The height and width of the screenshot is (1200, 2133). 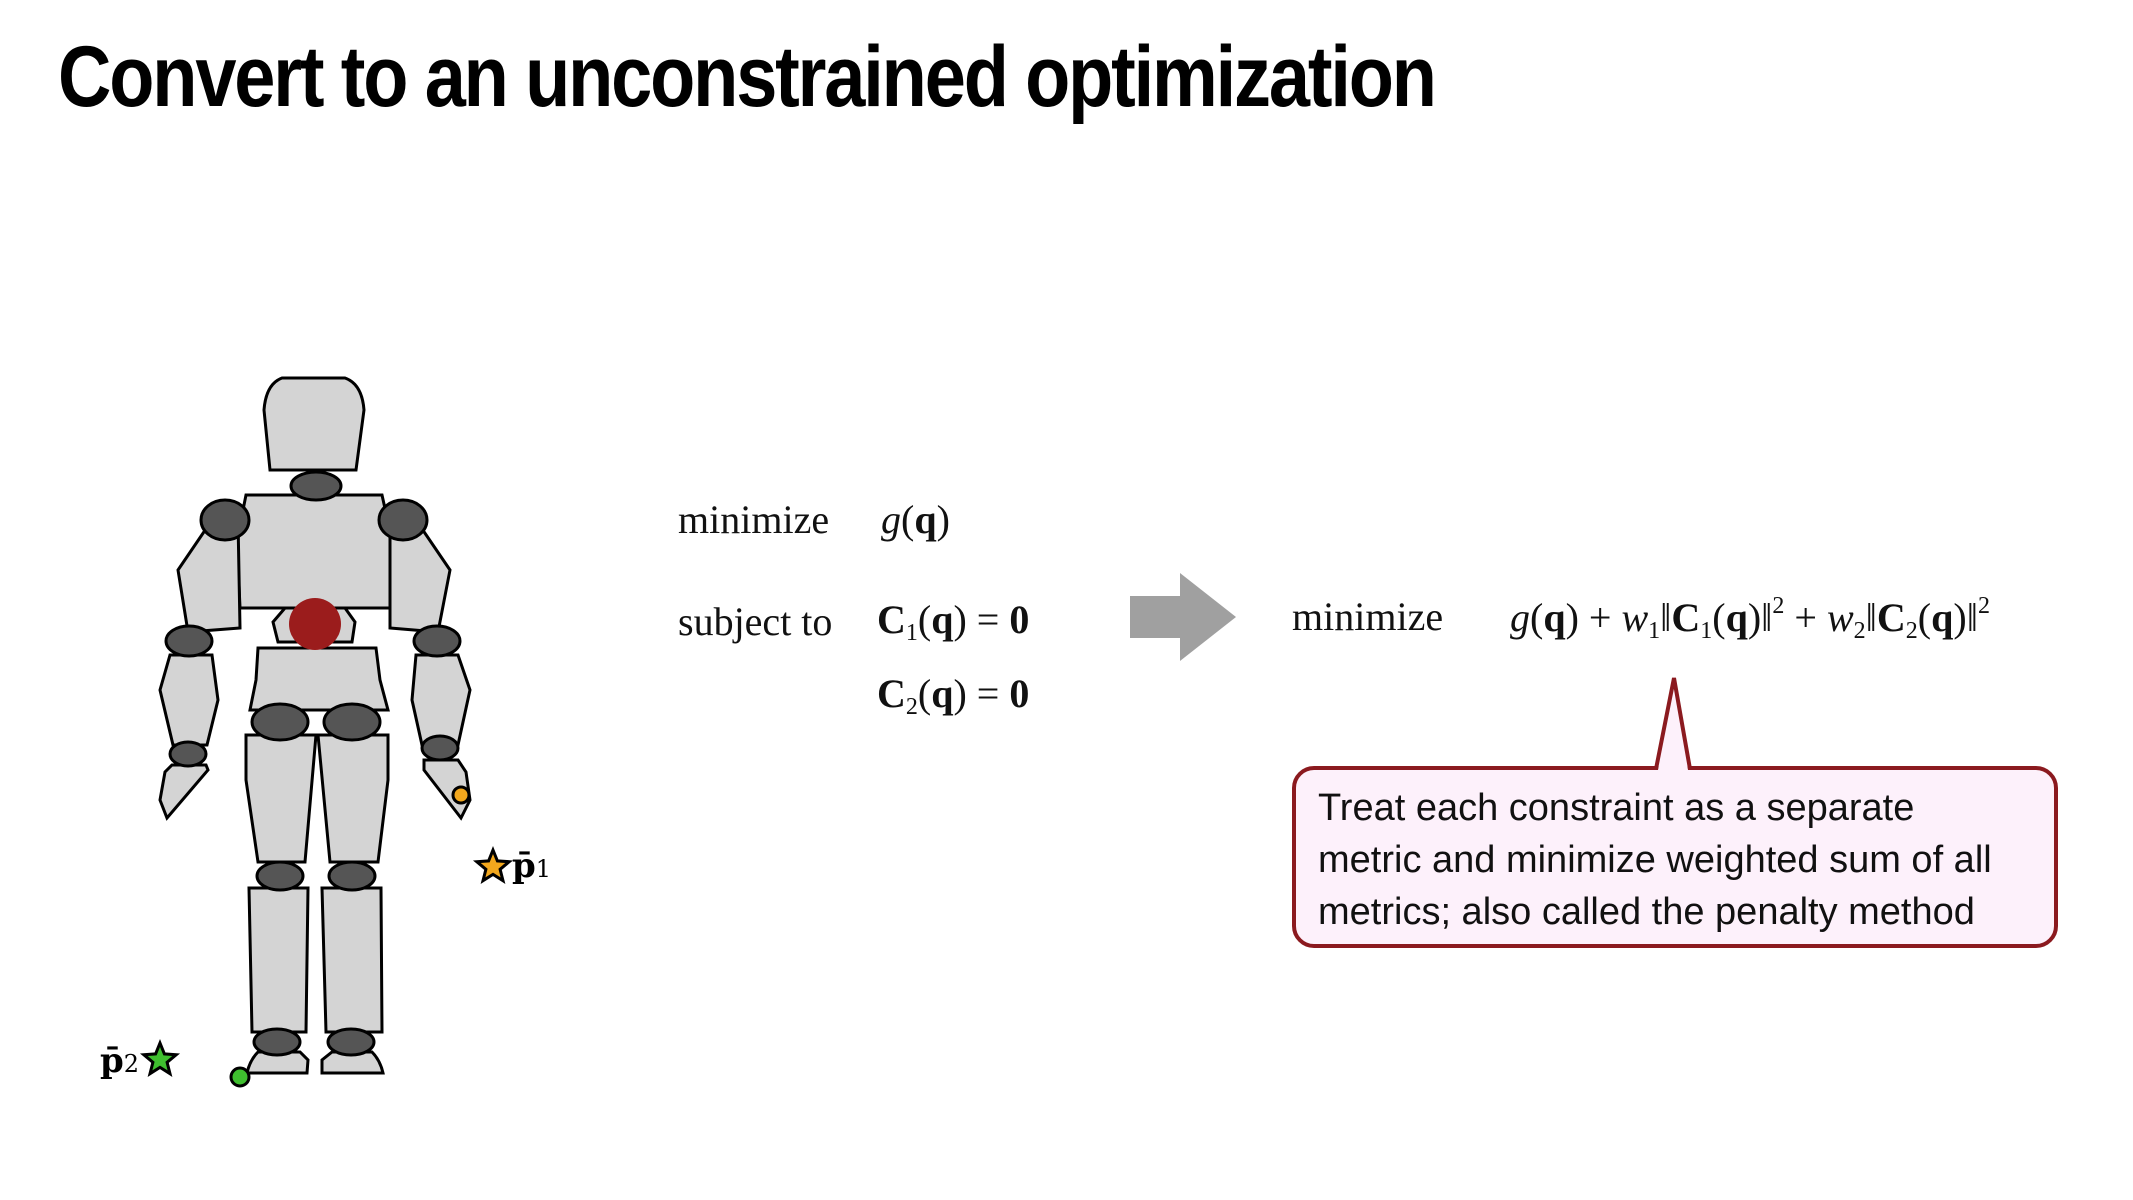 What do you see at coordinates (1616, 808) in the screenshot?
I see `callout-line: Treat each constraint as a separate` at bounding box center [1616, 808].